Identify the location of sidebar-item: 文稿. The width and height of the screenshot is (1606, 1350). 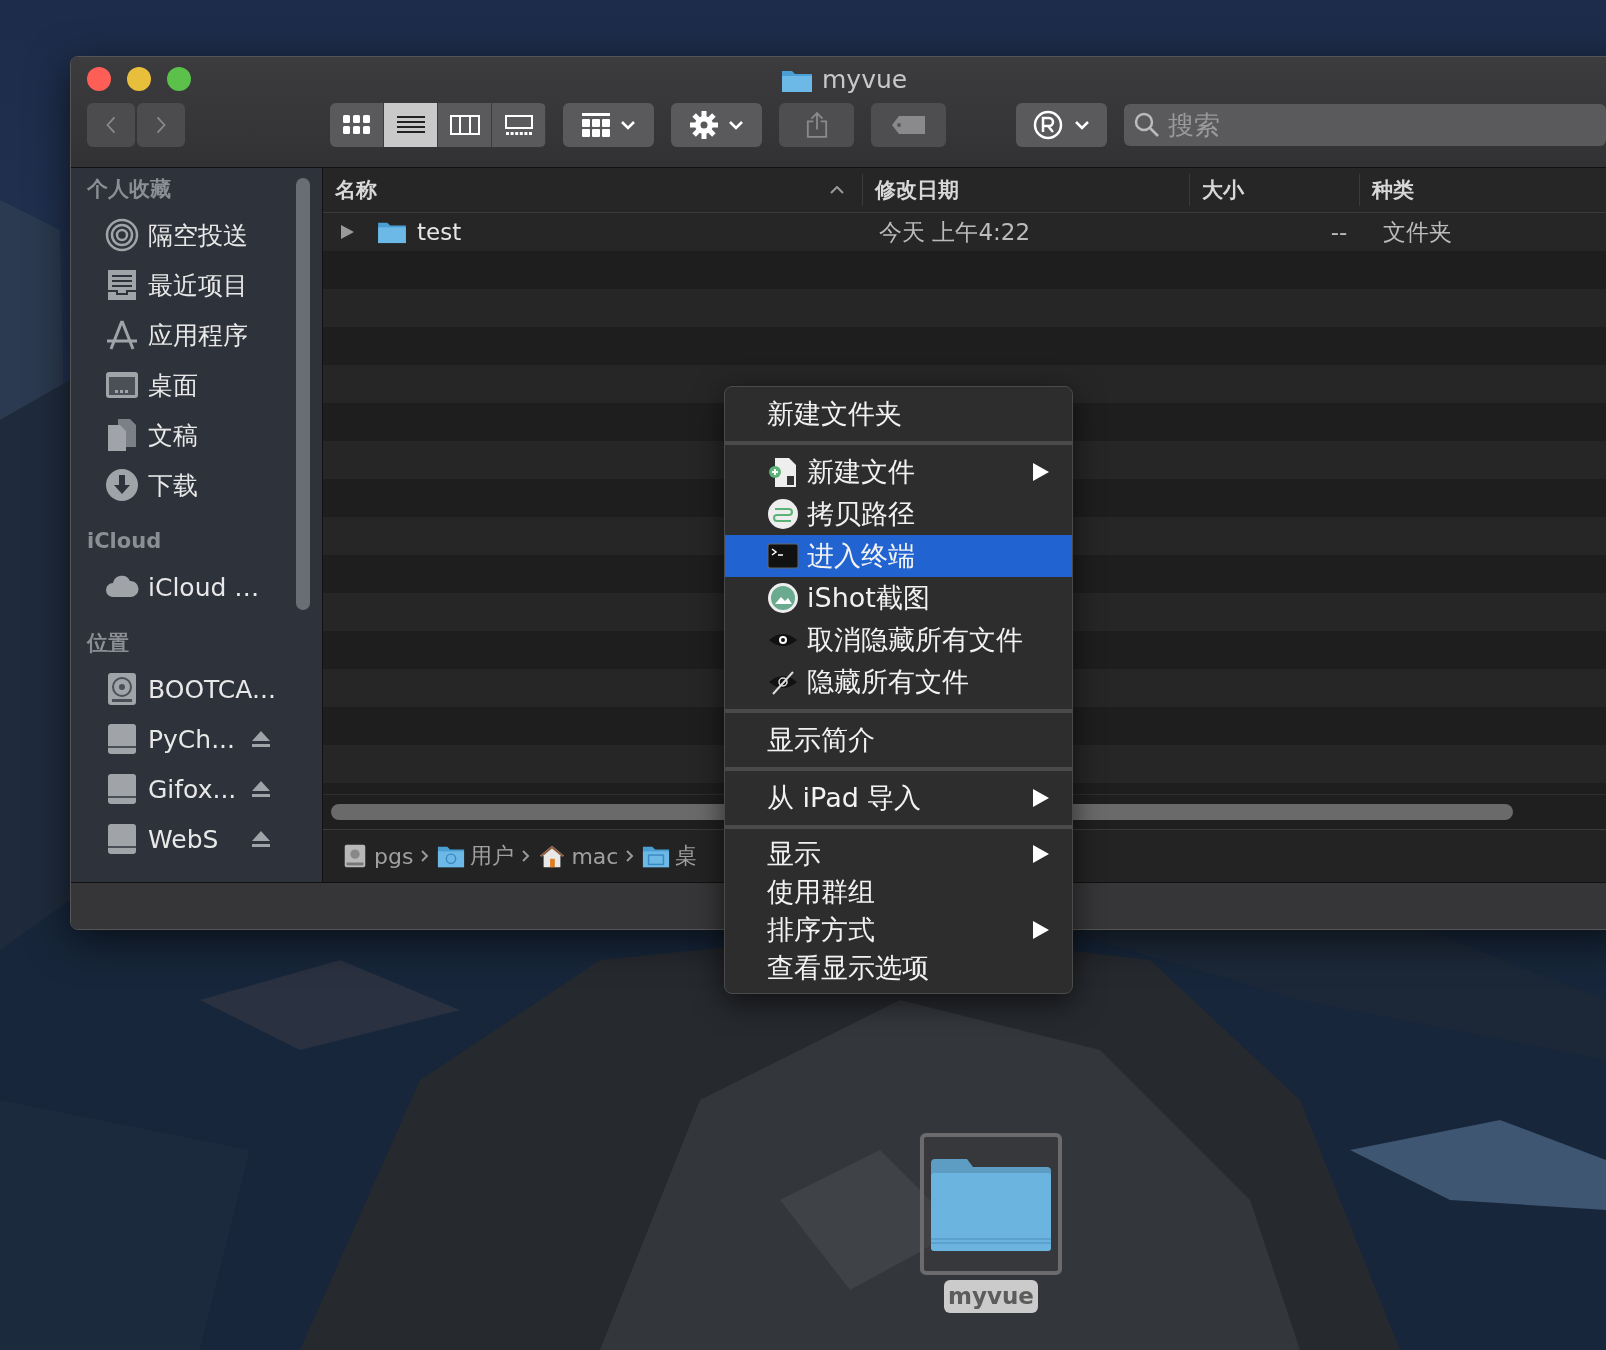
(173, 435).